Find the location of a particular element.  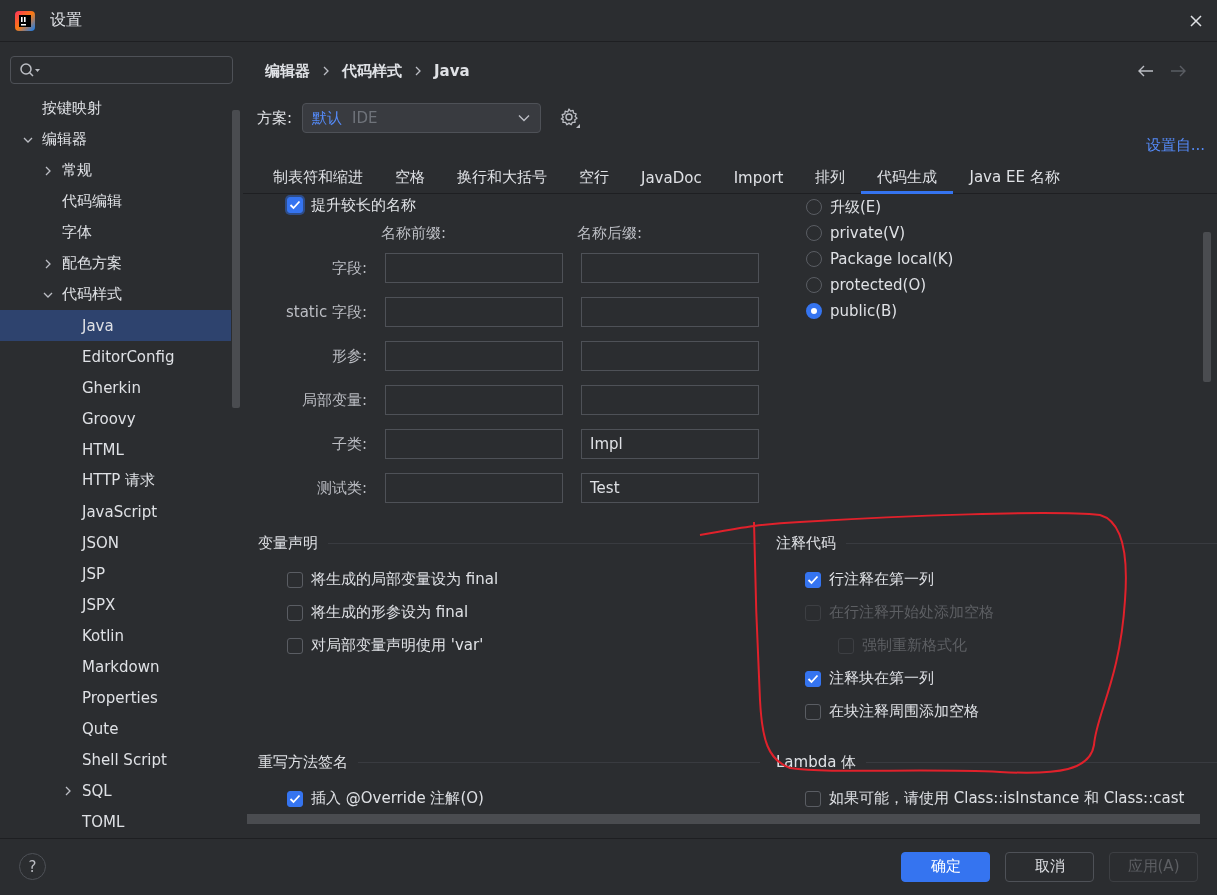

scheme-label: 方案: is located at coordinates (275, 118).